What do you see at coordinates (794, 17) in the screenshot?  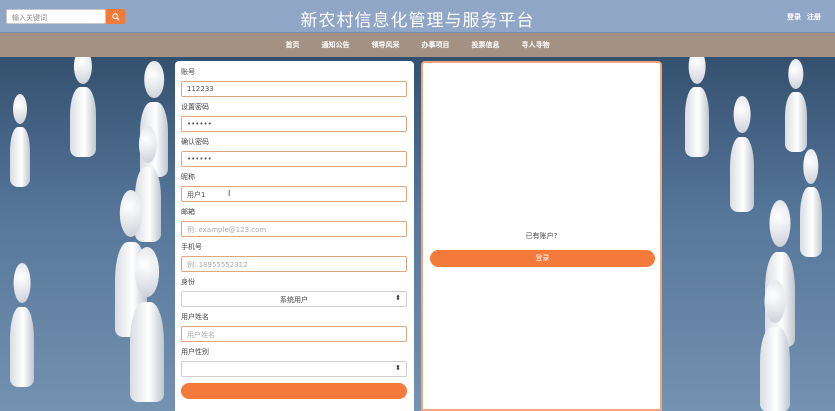 I see `login-link: 登录` at bounding box center [794, 17].